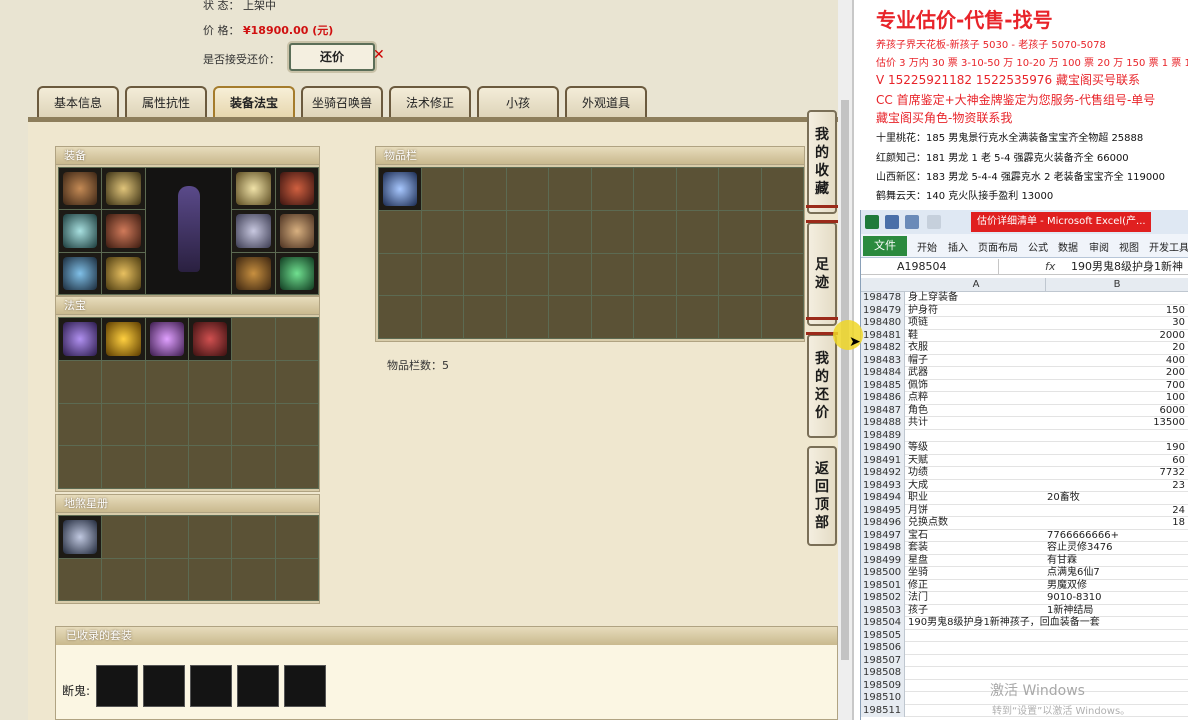 Image resolution: width=1188 pixels, height=720 pixels. I want to click on cell-a: 坐骑, so click(976, 573).